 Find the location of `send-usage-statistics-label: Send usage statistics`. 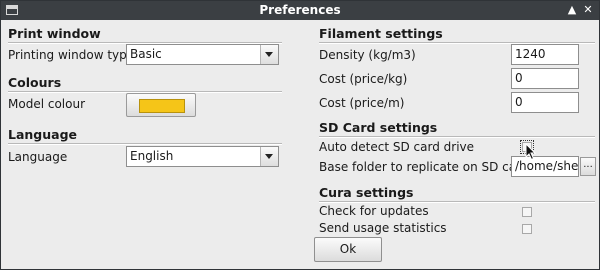

send-usage-statistics-label: Send usage statistics is located at coordinates (383, 228).